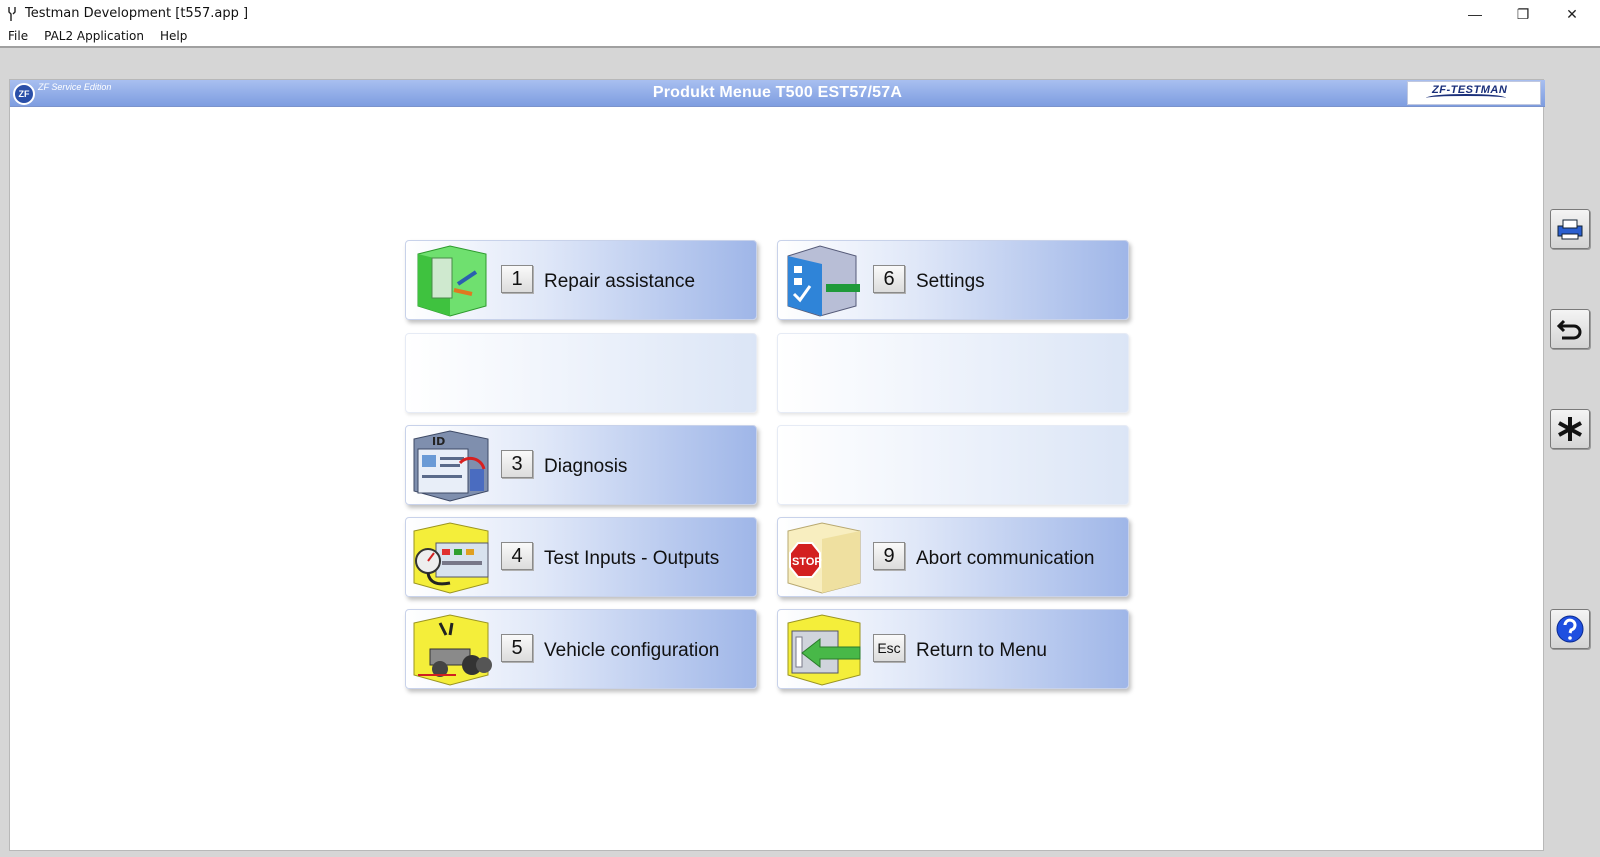 This screenshot has height=857, width=1600. What do you see at coordinates (824, 558) in the screenshot?
I see `stop-icon: STOP` at bounding box center [824, 558].